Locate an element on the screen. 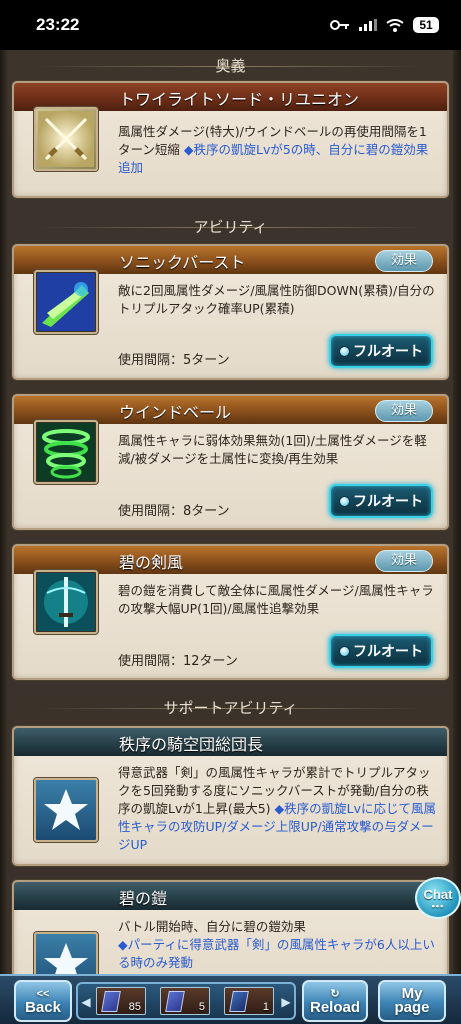 This screenshot has height=1024, width=461. sword-wind-icon is located at coordinates (66, 602).